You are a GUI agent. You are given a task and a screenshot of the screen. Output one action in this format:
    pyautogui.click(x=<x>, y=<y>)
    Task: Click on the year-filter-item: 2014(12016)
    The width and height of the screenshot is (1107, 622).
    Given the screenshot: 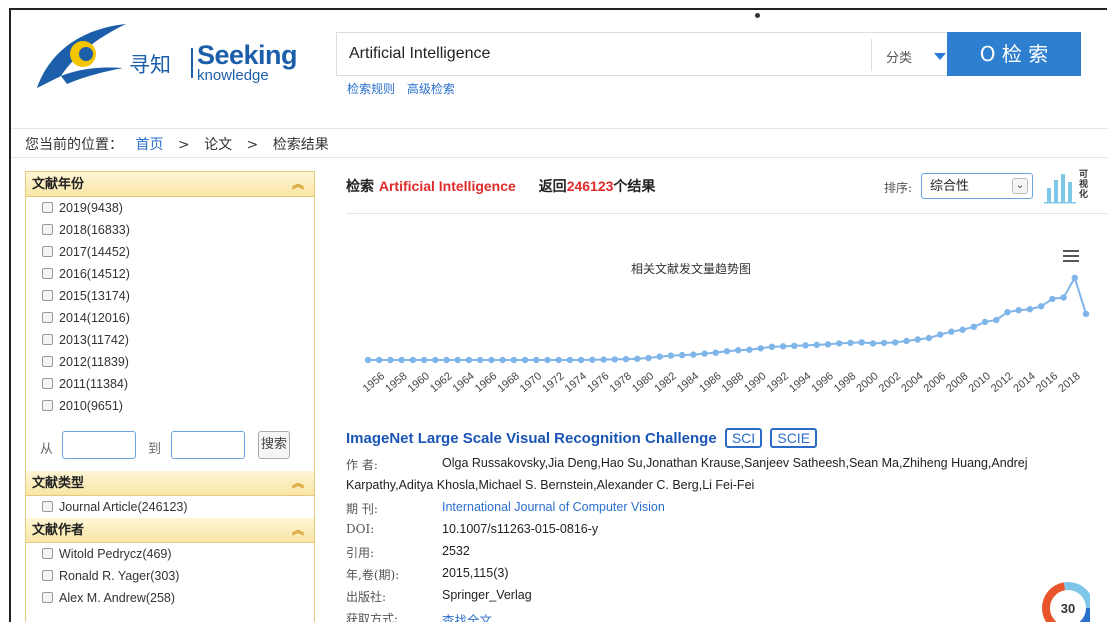 What is the action you would take?
    pyautogui.click(x=170, y=318)
    